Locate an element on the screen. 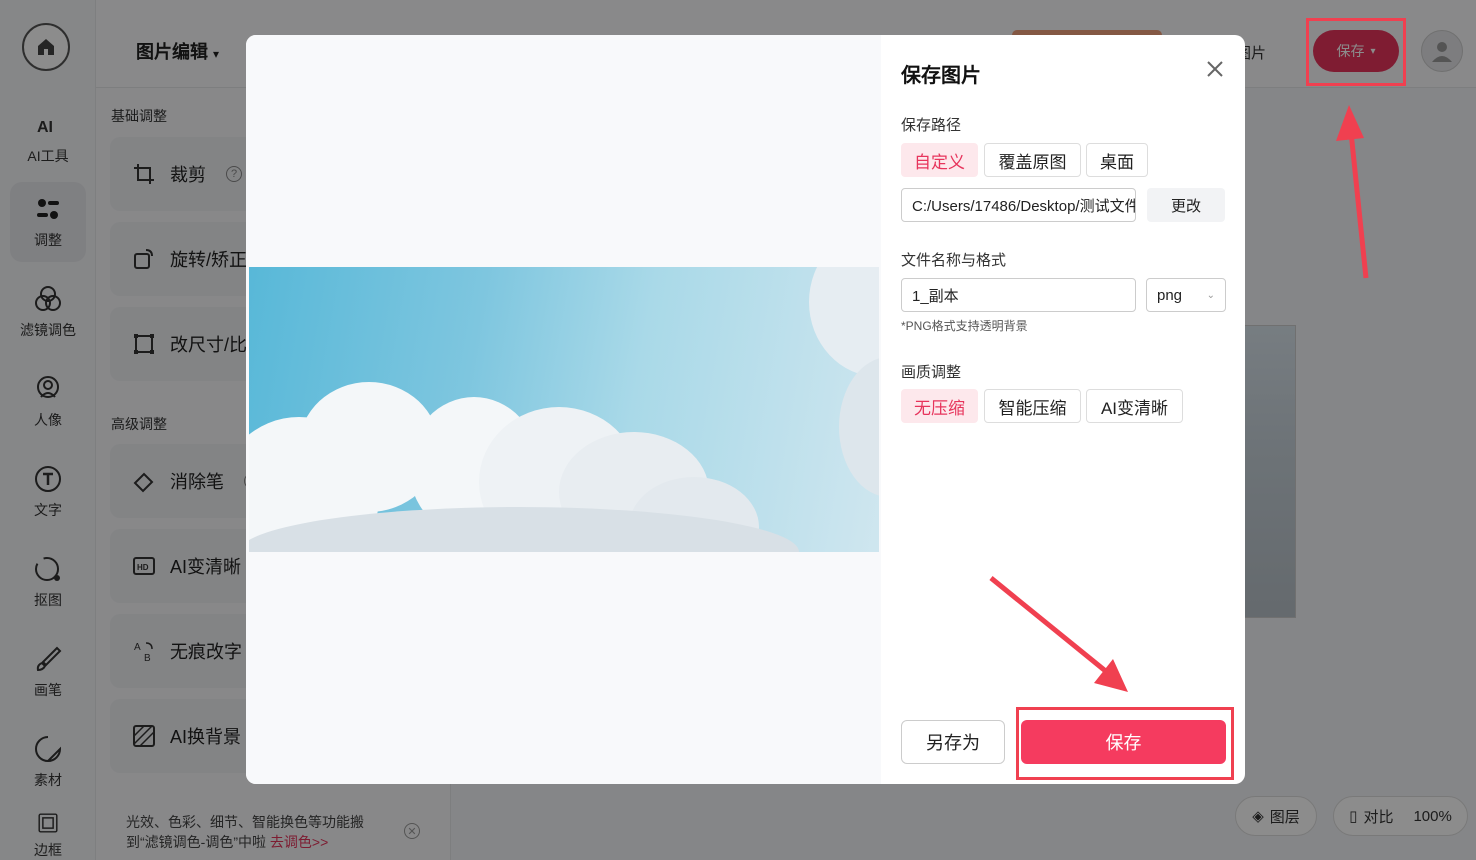 This screenshot has width=1476, height=860. path-option-custom: 自定义 is located at coordinates (939, 160).